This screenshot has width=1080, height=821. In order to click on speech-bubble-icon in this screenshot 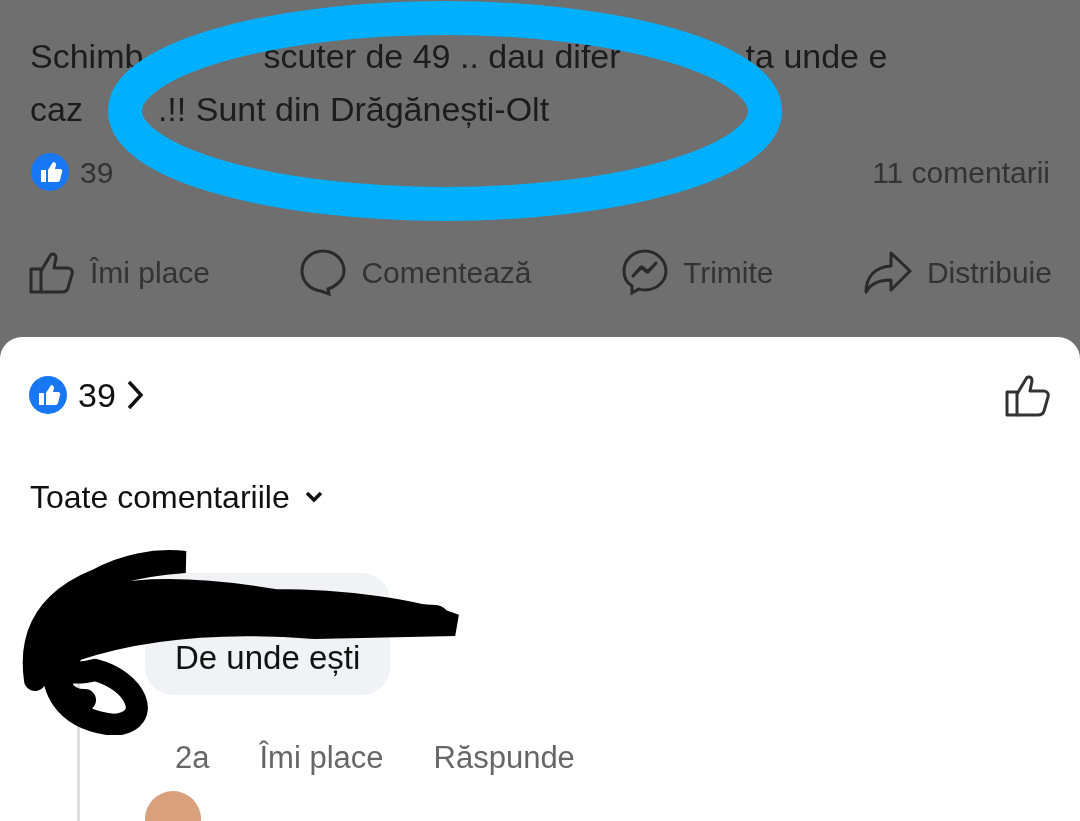, I will do `click(323, 272)`.